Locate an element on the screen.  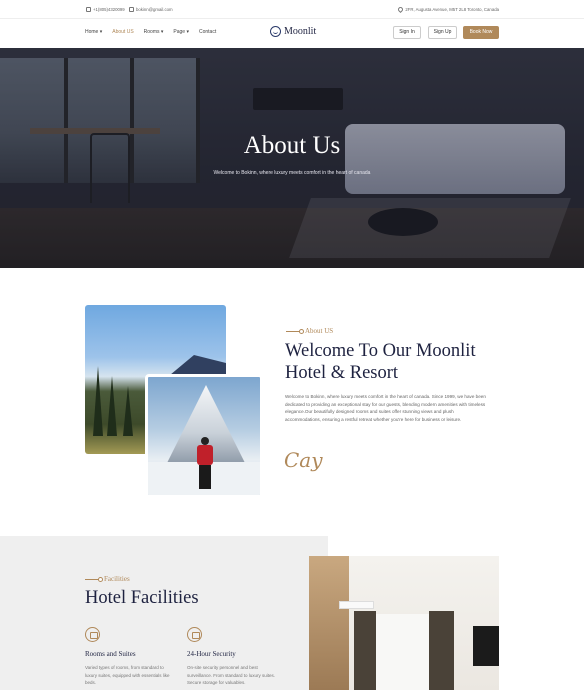
nav-item-page: Page ▾ is located at coordinates (181, 32).